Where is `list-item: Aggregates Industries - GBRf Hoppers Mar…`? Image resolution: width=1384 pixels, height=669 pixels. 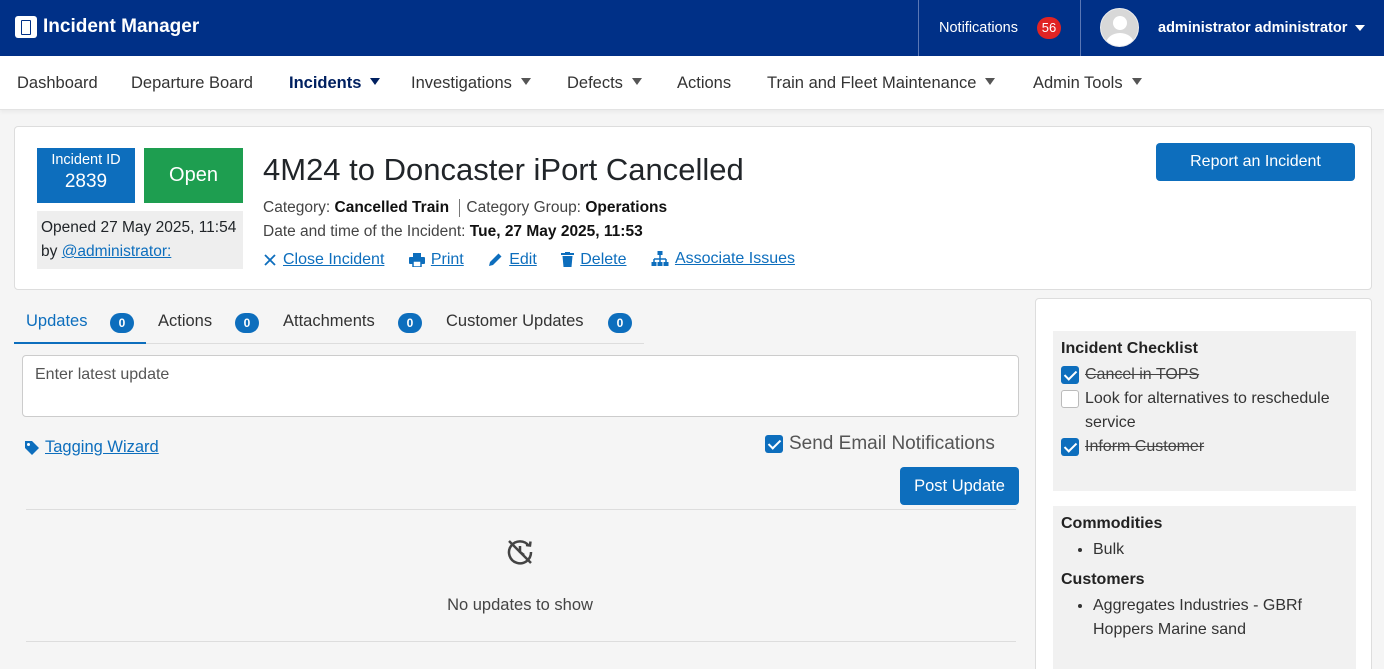
list-item: Aggregates Industries - GBRf Hoppers Mar… is located at coordinates (1220, 618).